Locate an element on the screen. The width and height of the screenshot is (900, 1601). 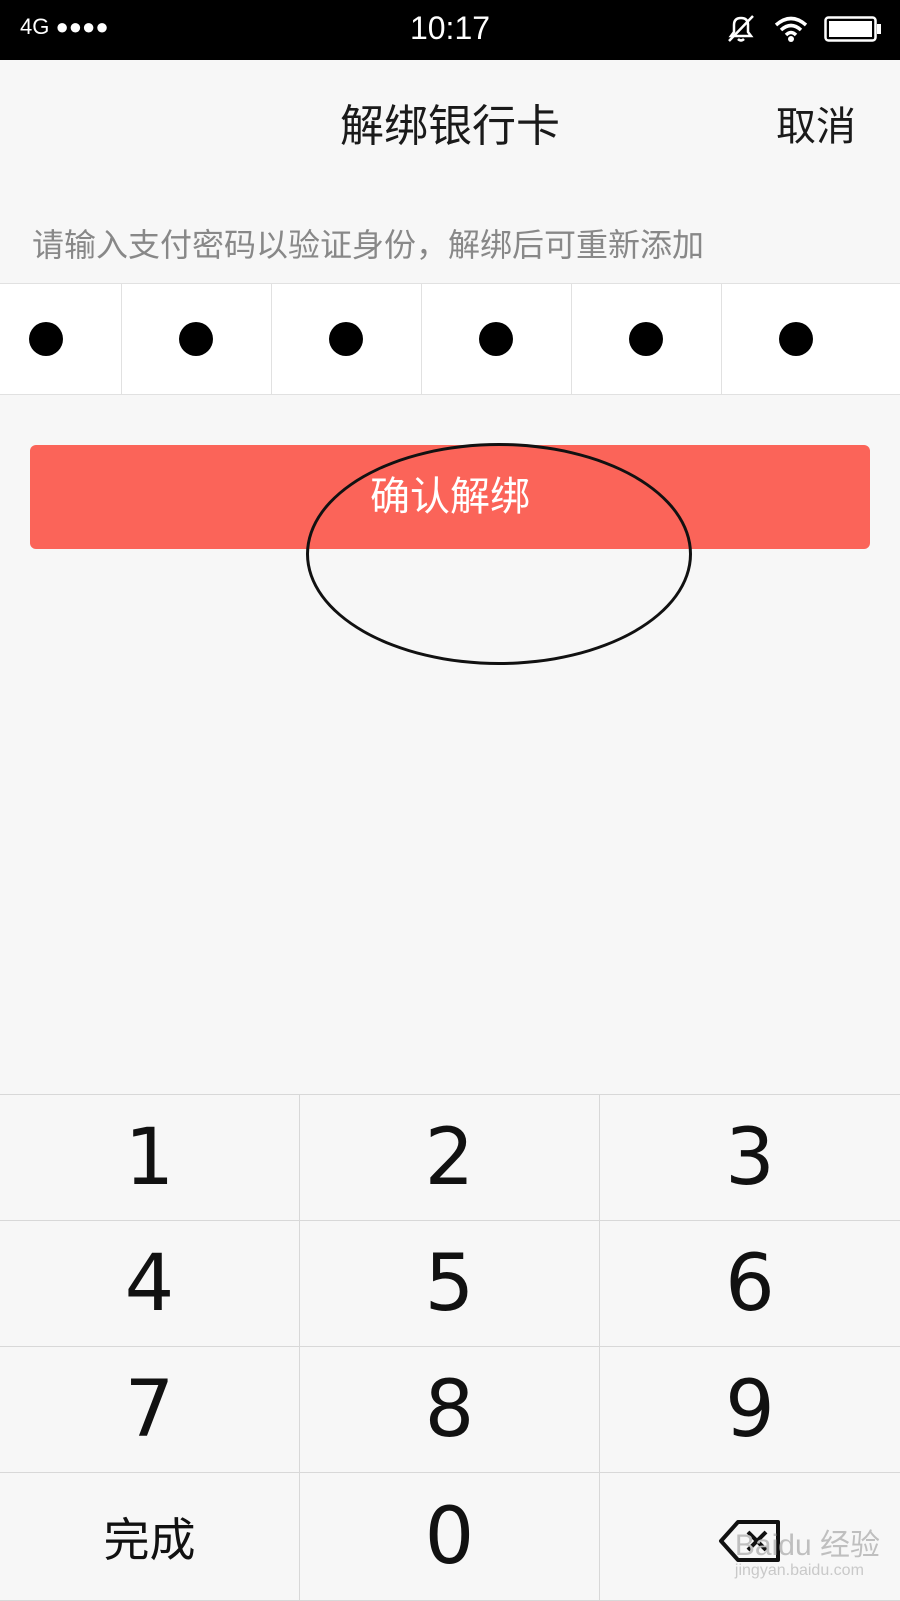
key-3: 3 is located at coordinates (750, 1158).